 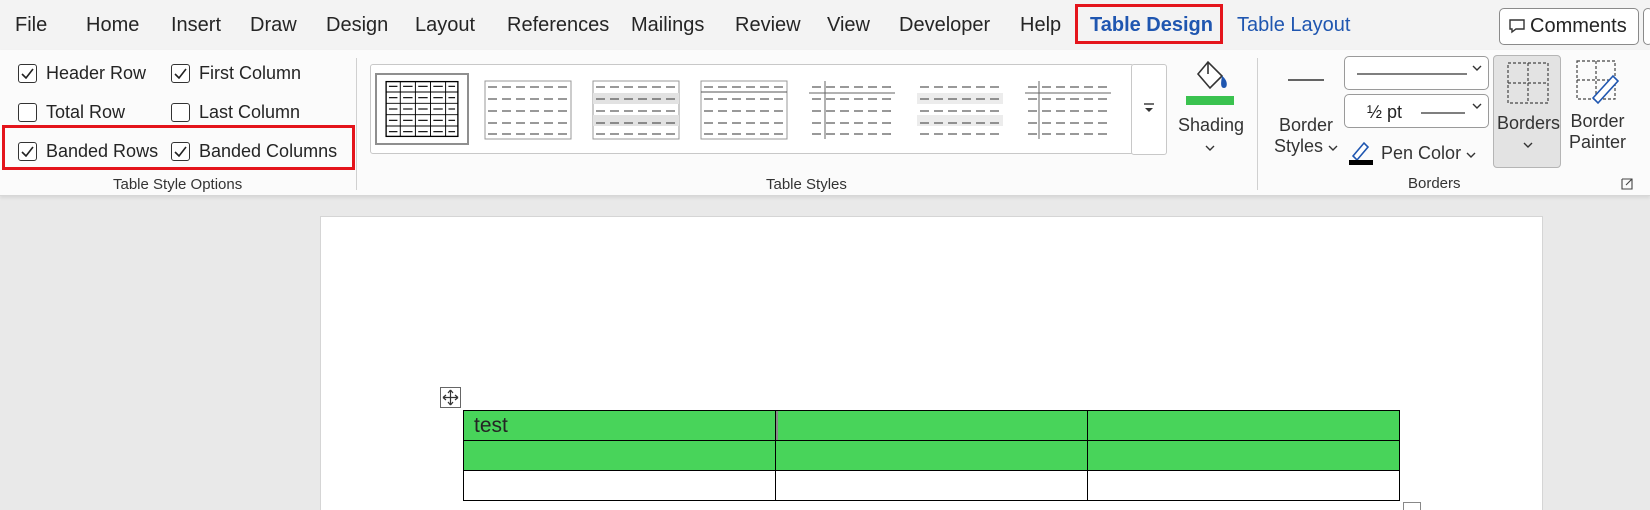 What do you see at coordinates (1412, 74) in the screenshot?
I see `line-style-preview` at bounding box center [1412, 74].